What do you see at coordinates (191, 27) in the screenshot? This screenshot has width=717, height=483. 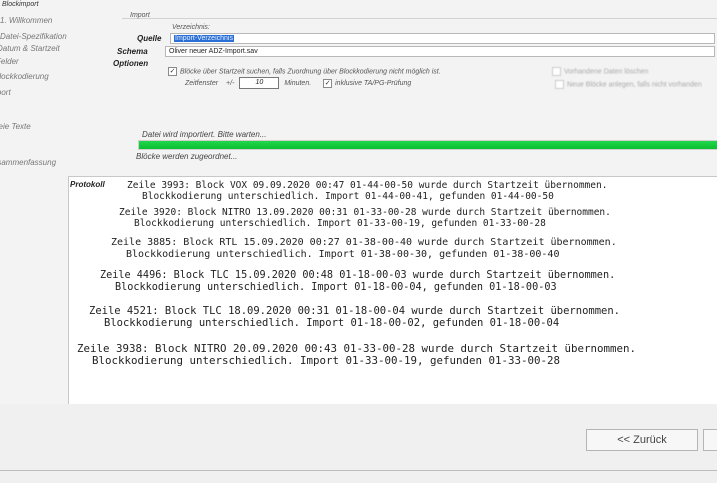 I see `source-directory-hint: Verzeichnis:` at bounding box center [191, 27].